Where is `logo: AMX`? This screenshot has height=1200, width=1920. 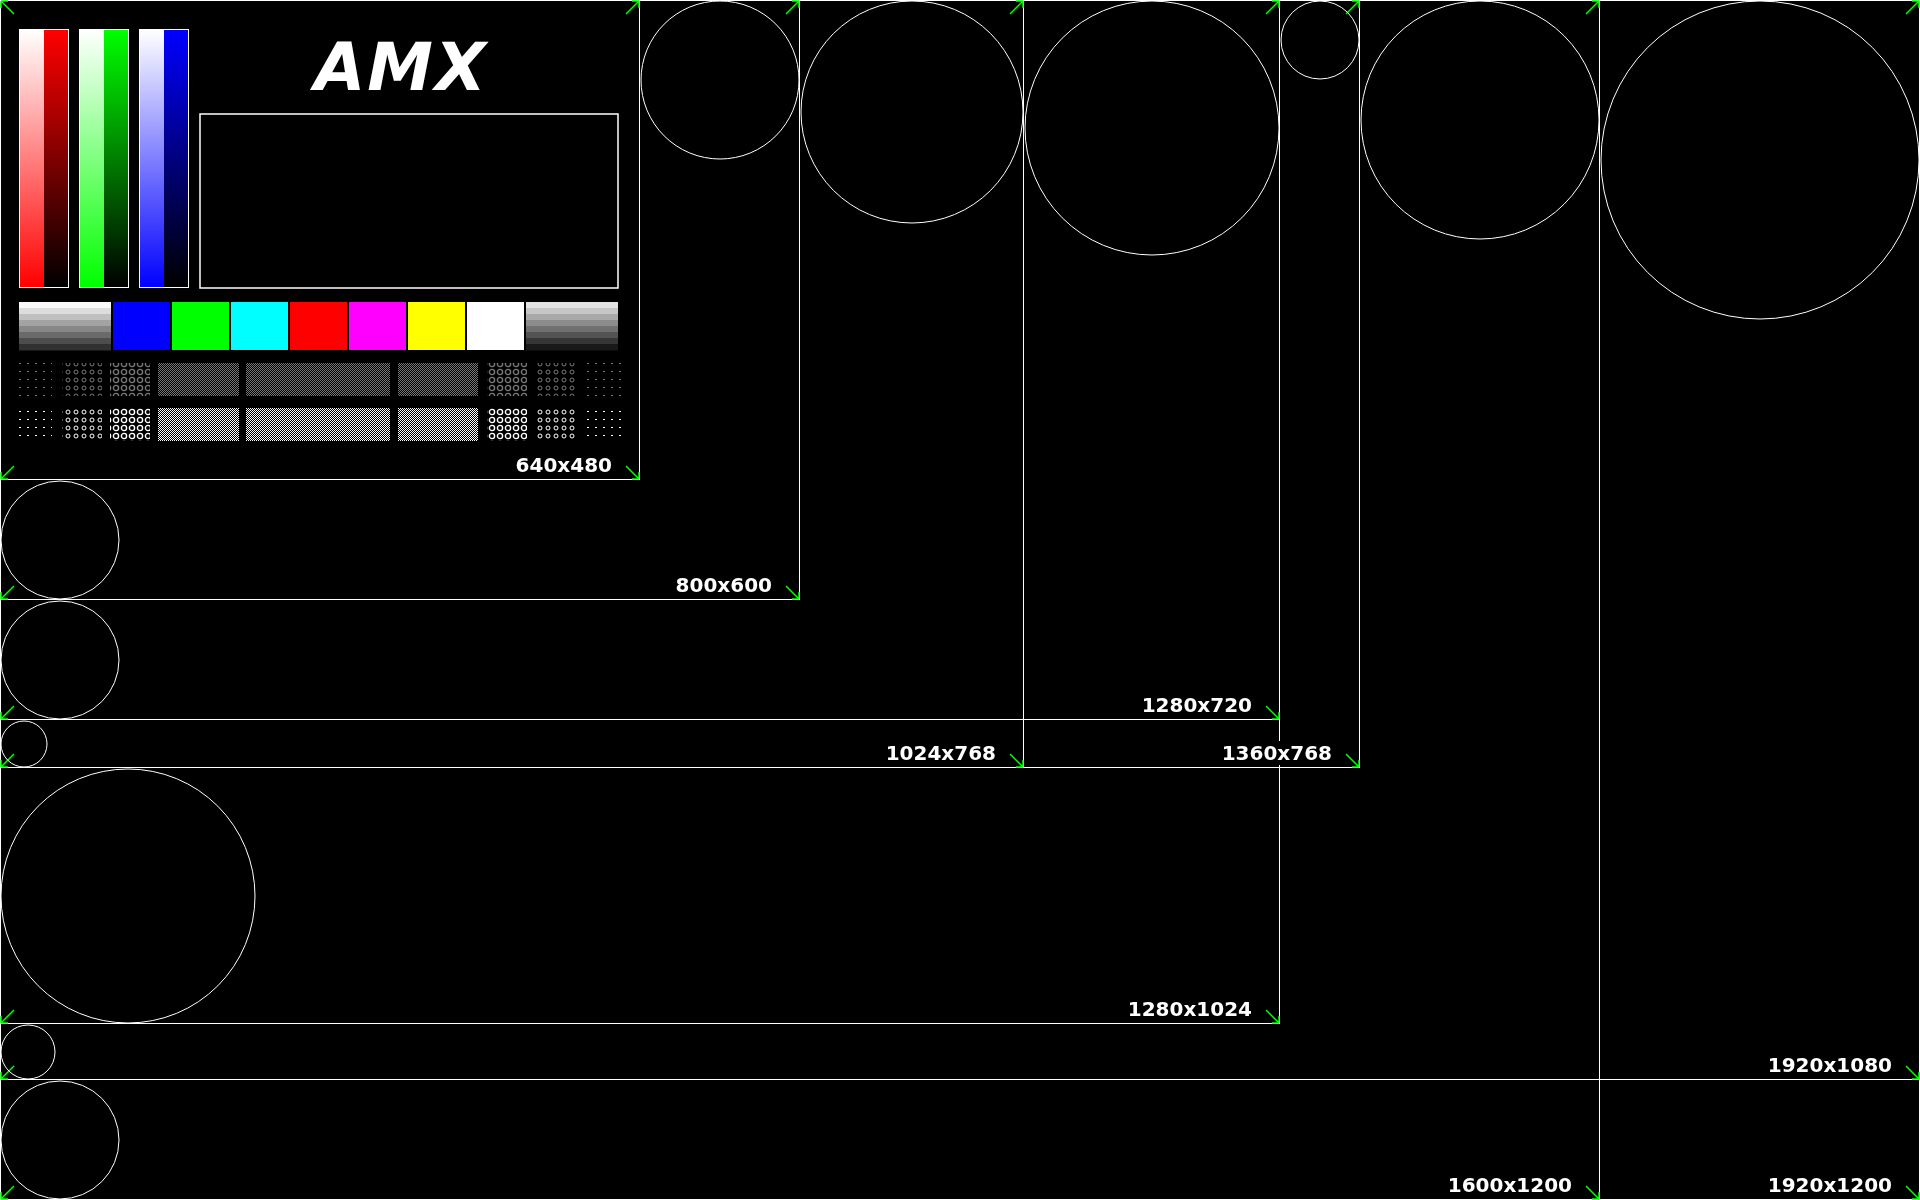 logo: AMX is located at coordinates (401, 68).